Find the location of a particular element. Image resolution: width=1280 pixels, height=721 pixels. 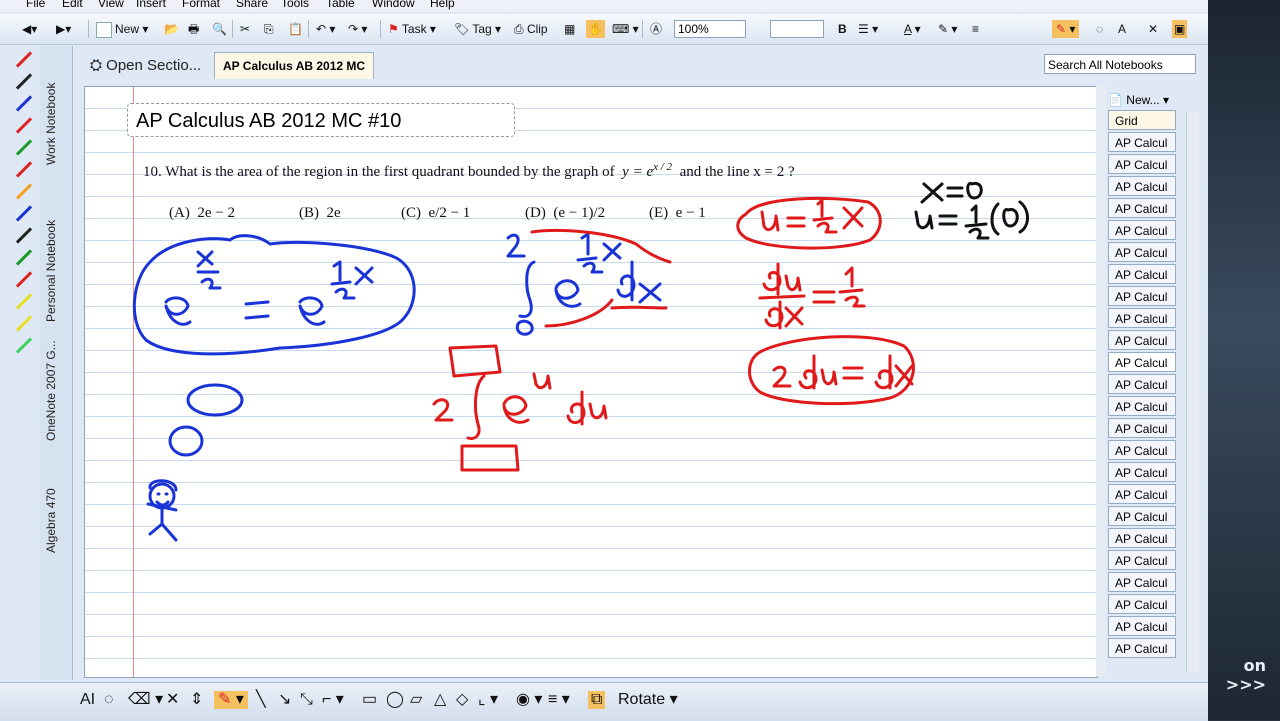

tab-active-section: AP Calculus AB 2012 MC is located at coordinates (294, 65).